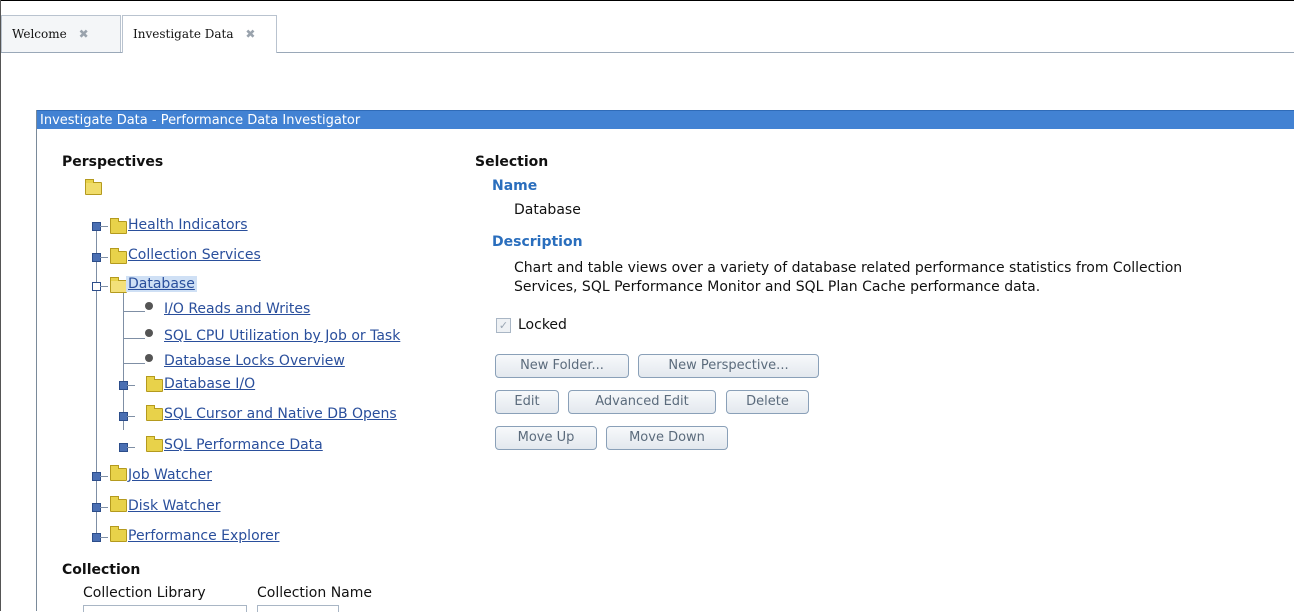 The height and width of the screenshot is (612, 1294). What do you see at coordinates (39, 34) in the screenshot?
I see `tab-welcome-label: Welcome` at bounding box center [39, 34].